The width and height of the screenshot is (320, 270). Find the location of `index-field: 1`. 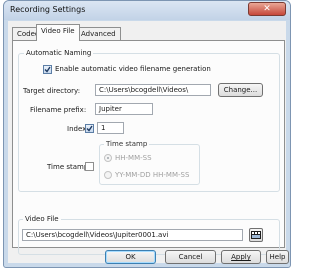

index-field: 1 is located at coordinates (110, 128).